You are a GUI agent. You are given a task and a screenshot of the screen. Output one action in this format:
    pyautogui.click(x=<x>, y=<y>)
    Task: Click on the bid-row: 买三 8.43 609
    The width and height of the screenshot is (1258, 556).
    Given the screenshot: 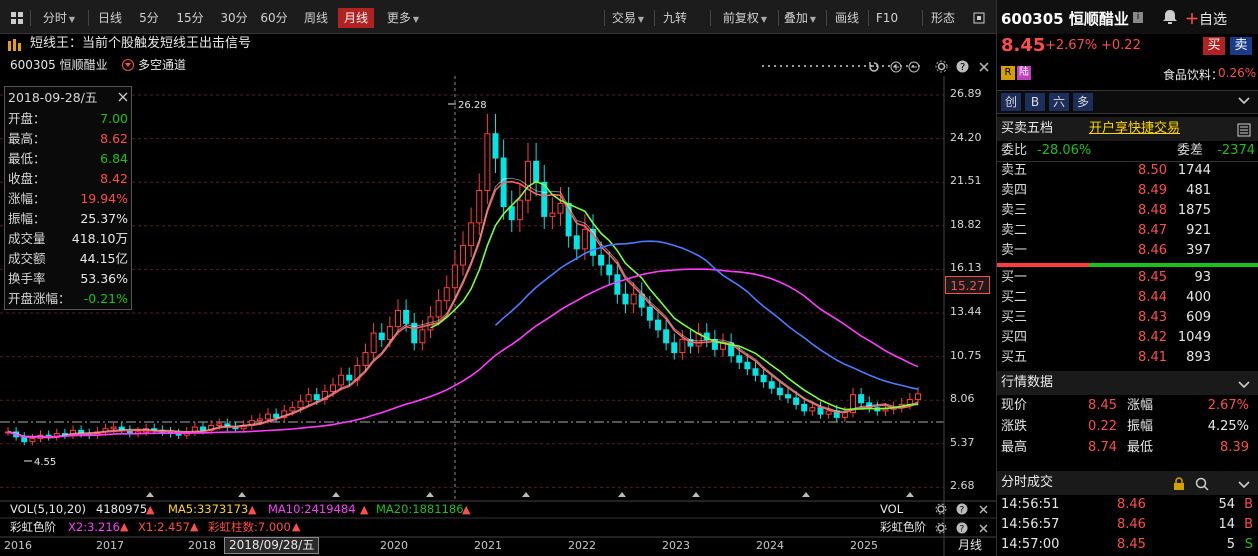 What is the action you would take?
    pyautogui.click(x=1127, y=318)
    